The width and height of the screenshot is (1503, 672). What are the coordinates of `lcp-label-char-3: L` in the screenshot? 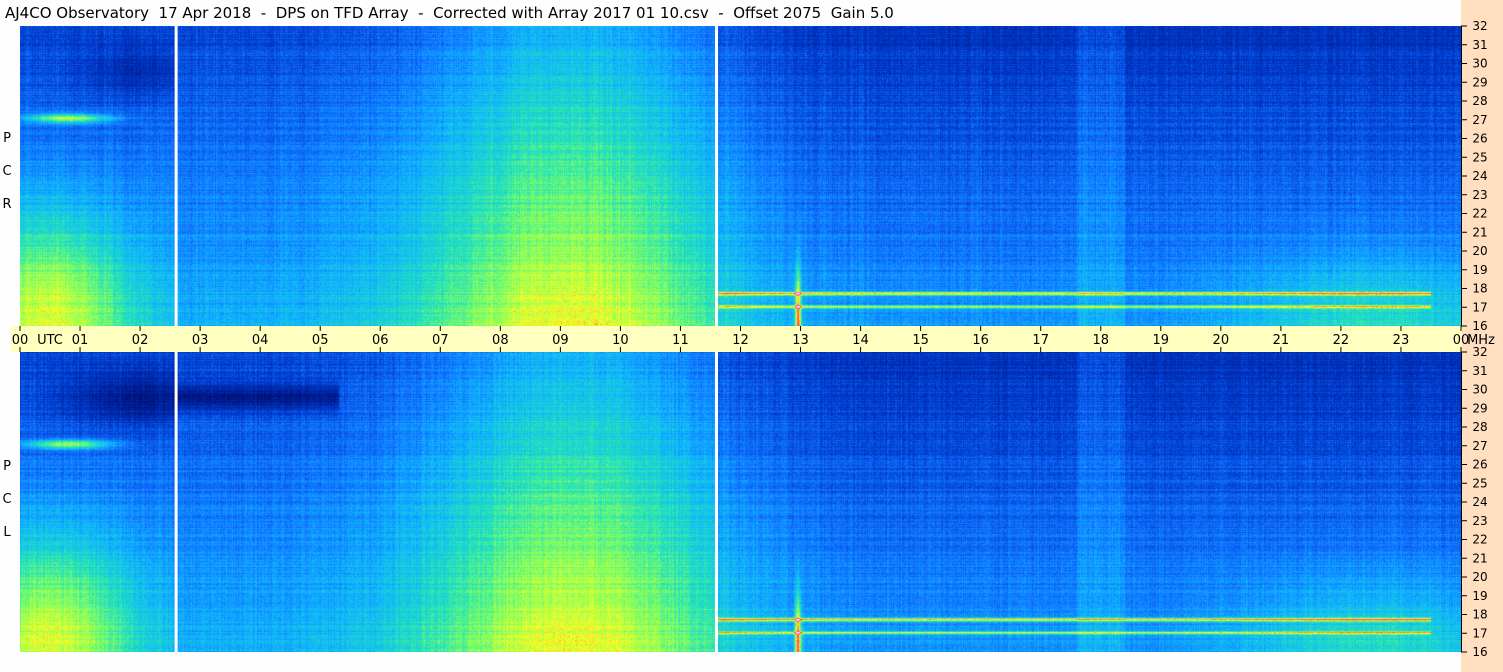 It's located at (7, 532).